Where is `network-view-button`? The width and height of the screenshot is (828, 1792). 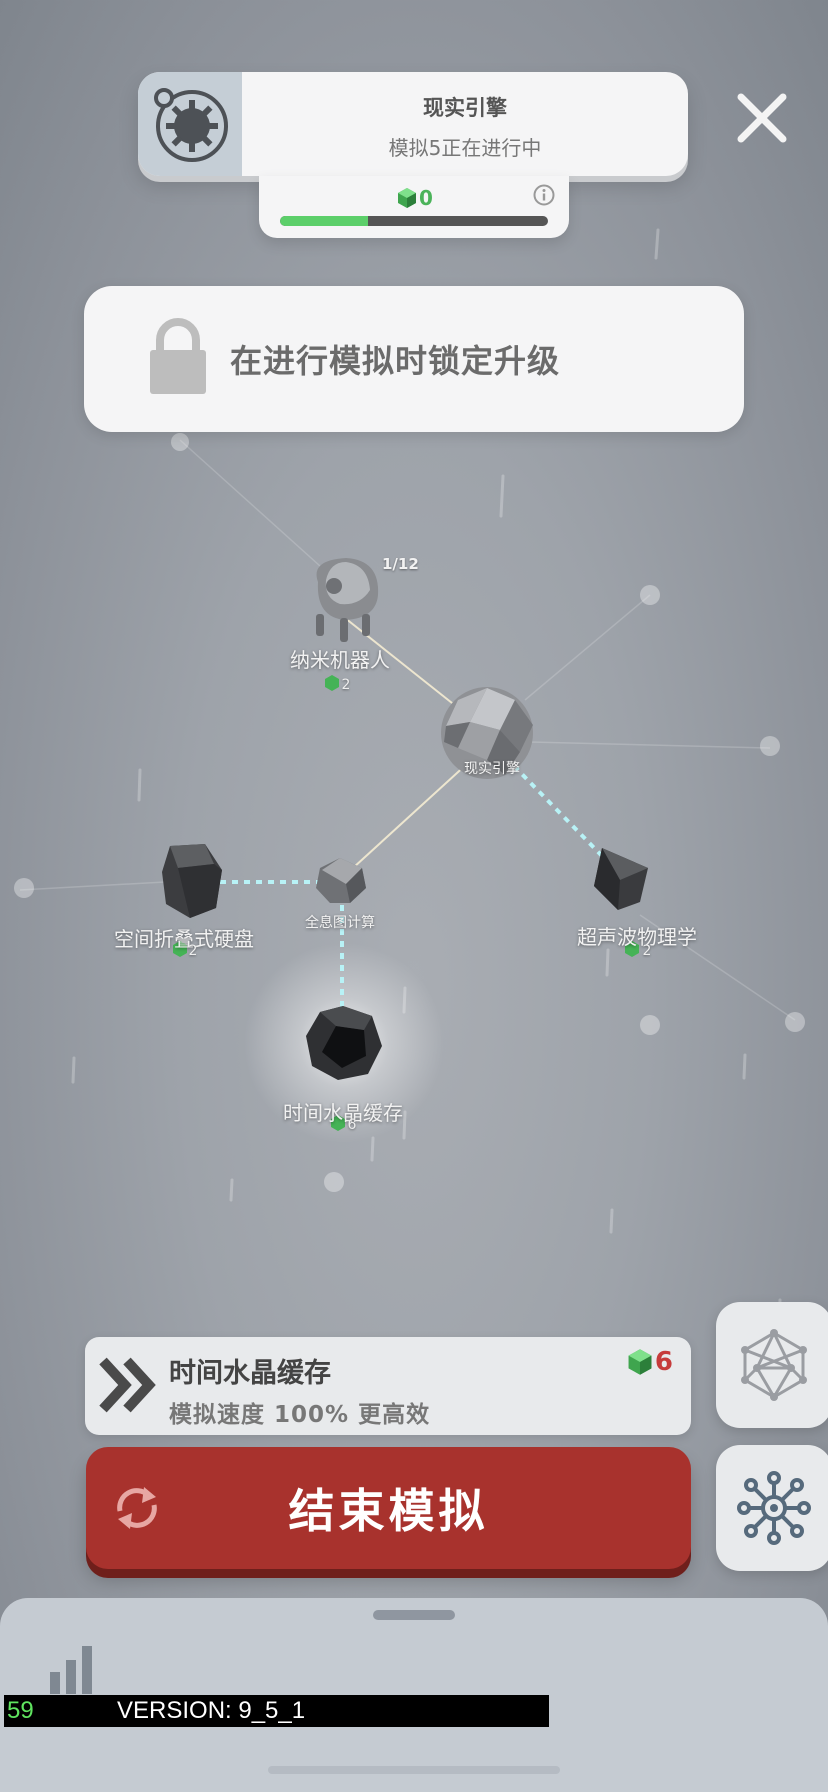 network-view-button is located at coordinates (772, 1365).